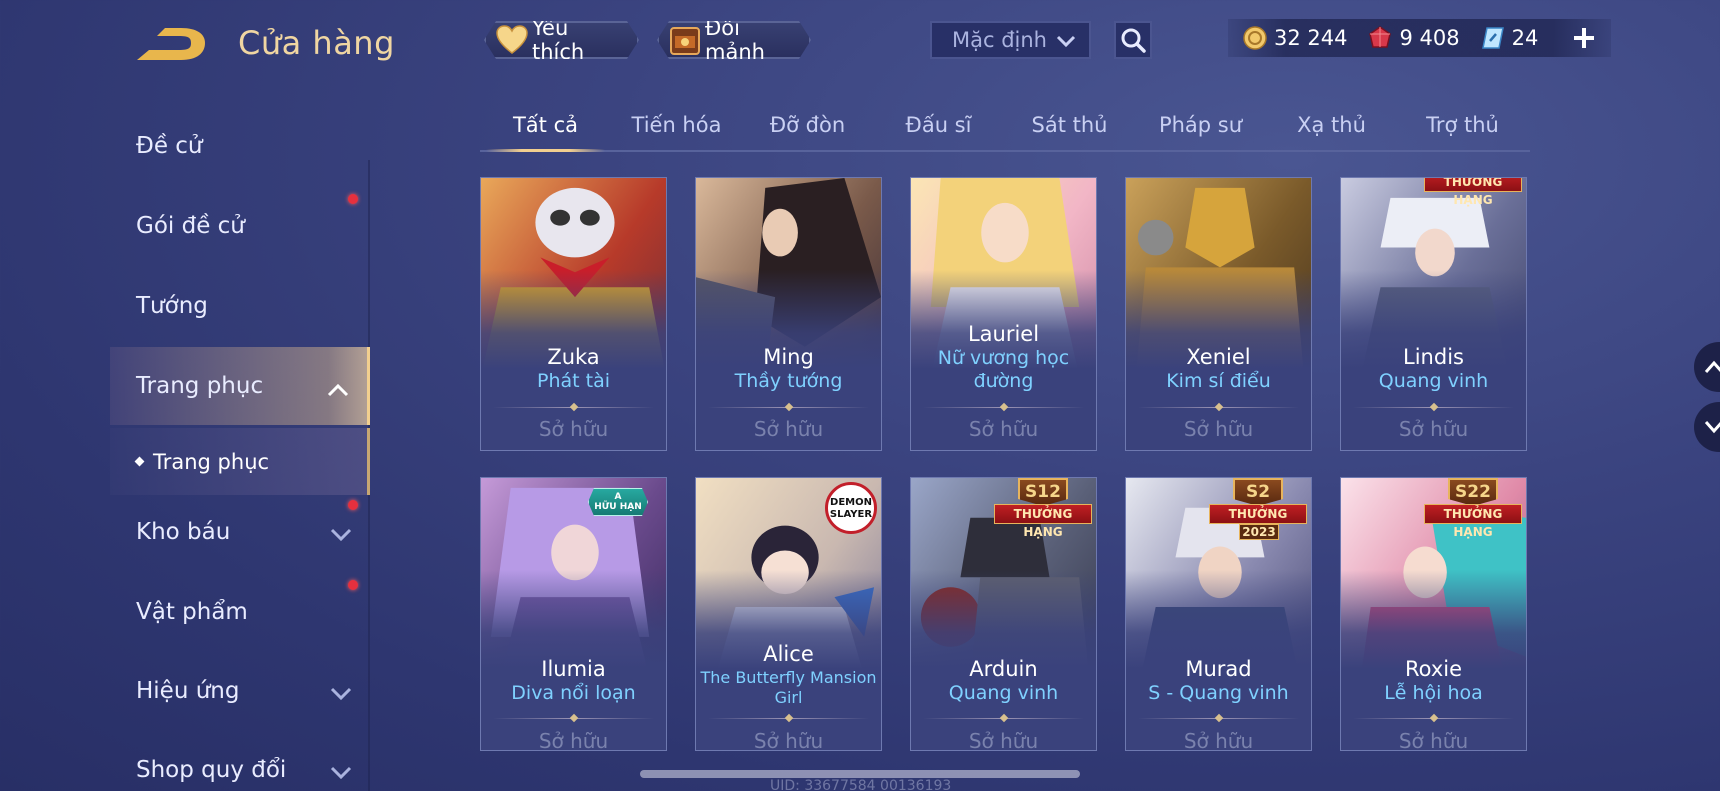 This screenshot has height=791, width=1720. What do you see at coordinates (788, 654) in the screenshot?
I see `hero-name: Alice` at bounding box center [788, 654].